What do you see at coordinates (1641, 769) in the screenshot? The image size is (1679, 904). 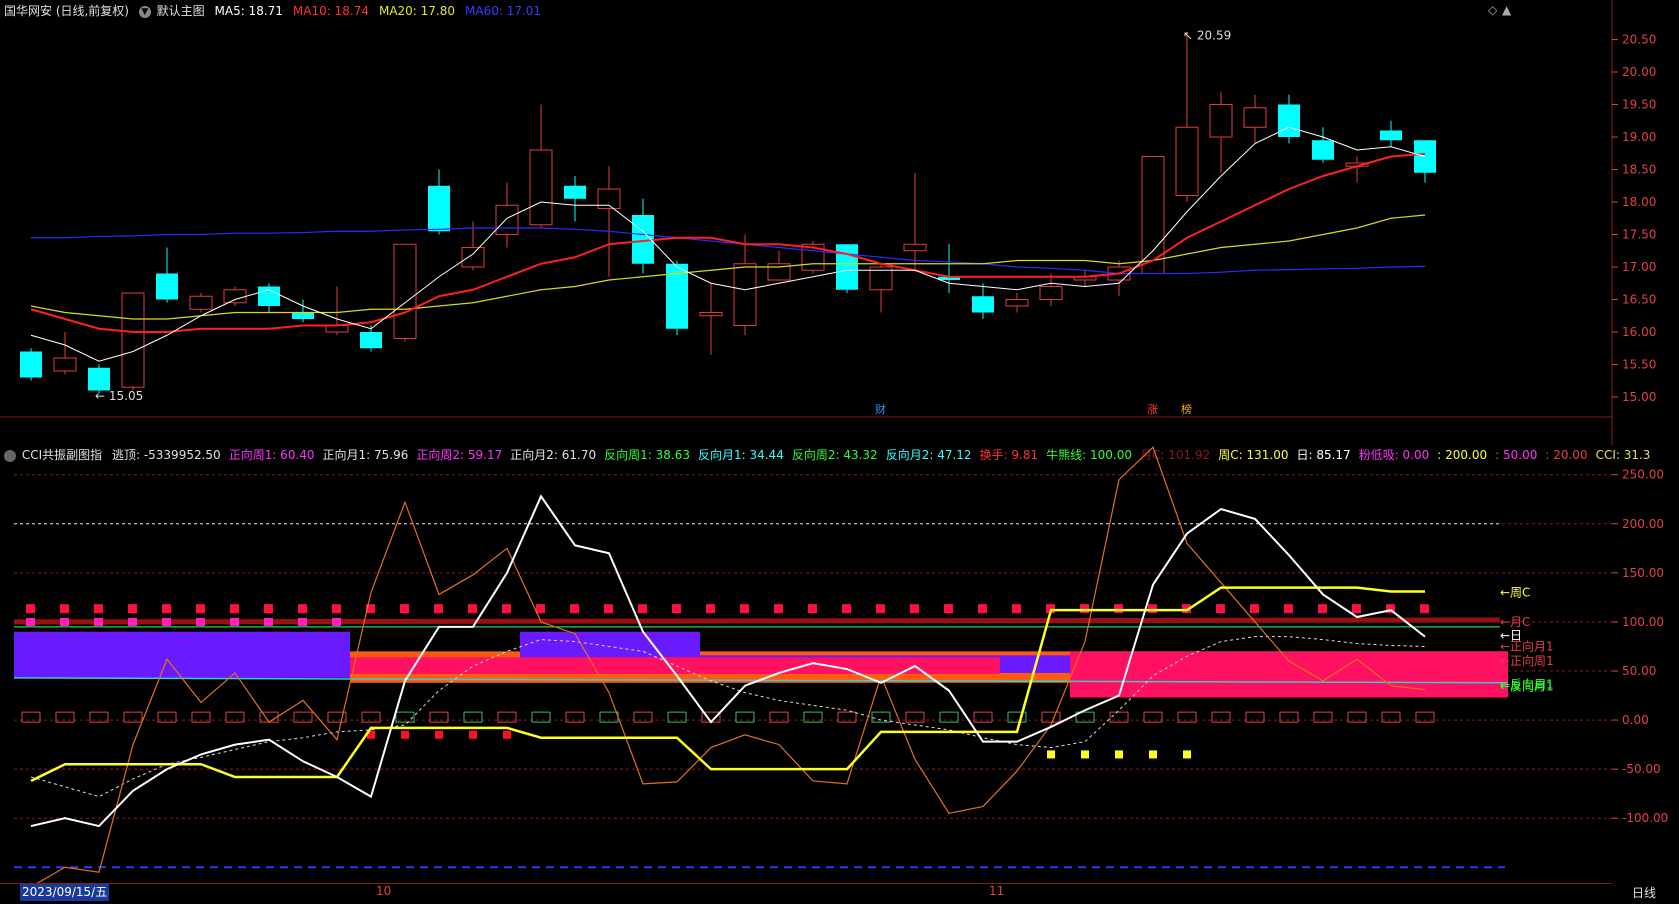 I see `y-tick-label: -50.00` at bounding box center [1641, 769].